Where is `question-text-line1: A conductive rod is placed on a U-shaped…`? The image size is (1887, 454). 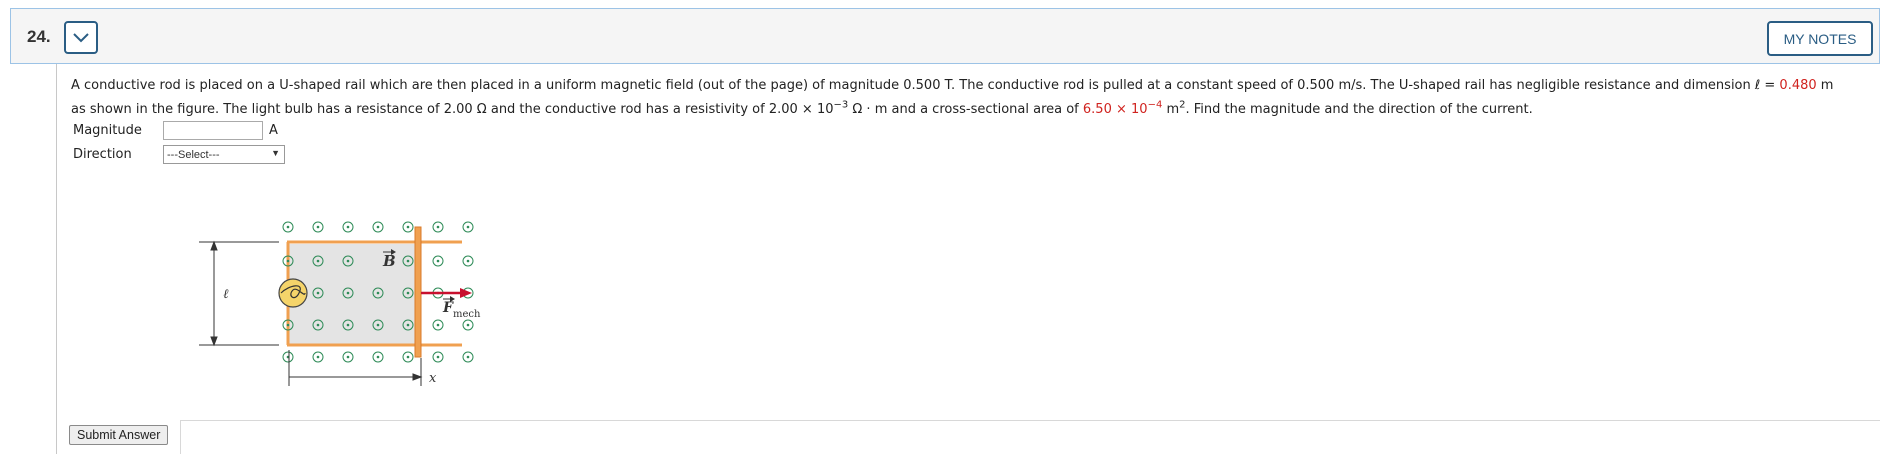 question-text-line1: A conductive rod is placed on a U-shaped… is located at coordinates (952, 85).